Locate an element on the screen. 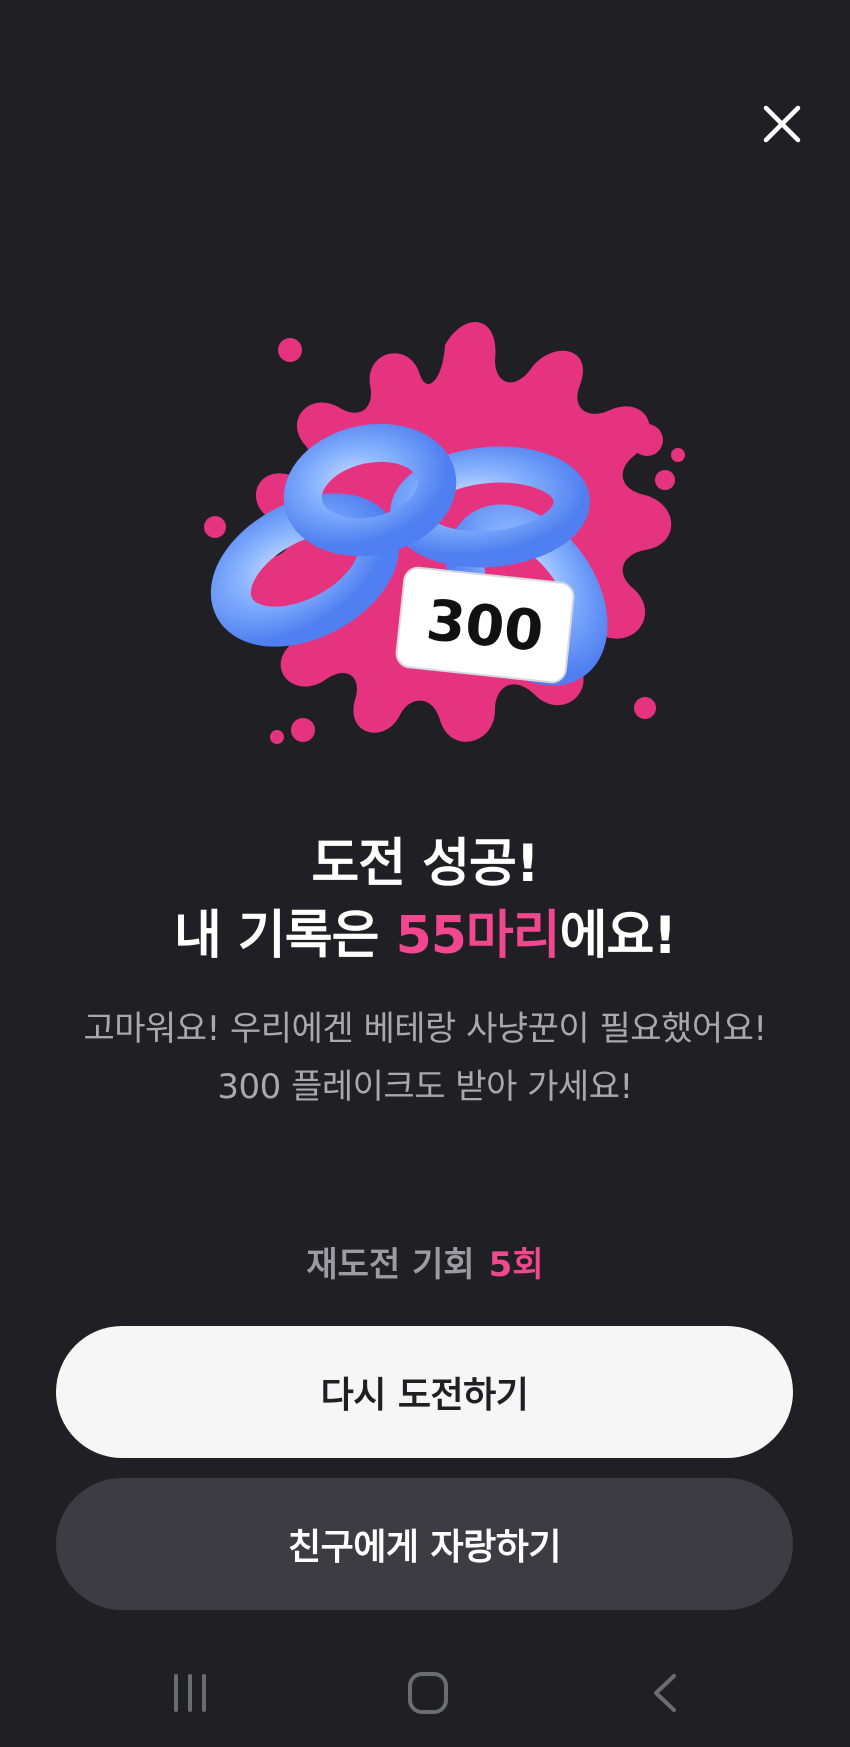 This screenshot has width=850, height=1747. record-count: 55마리 is located at coordinates (478, 936).